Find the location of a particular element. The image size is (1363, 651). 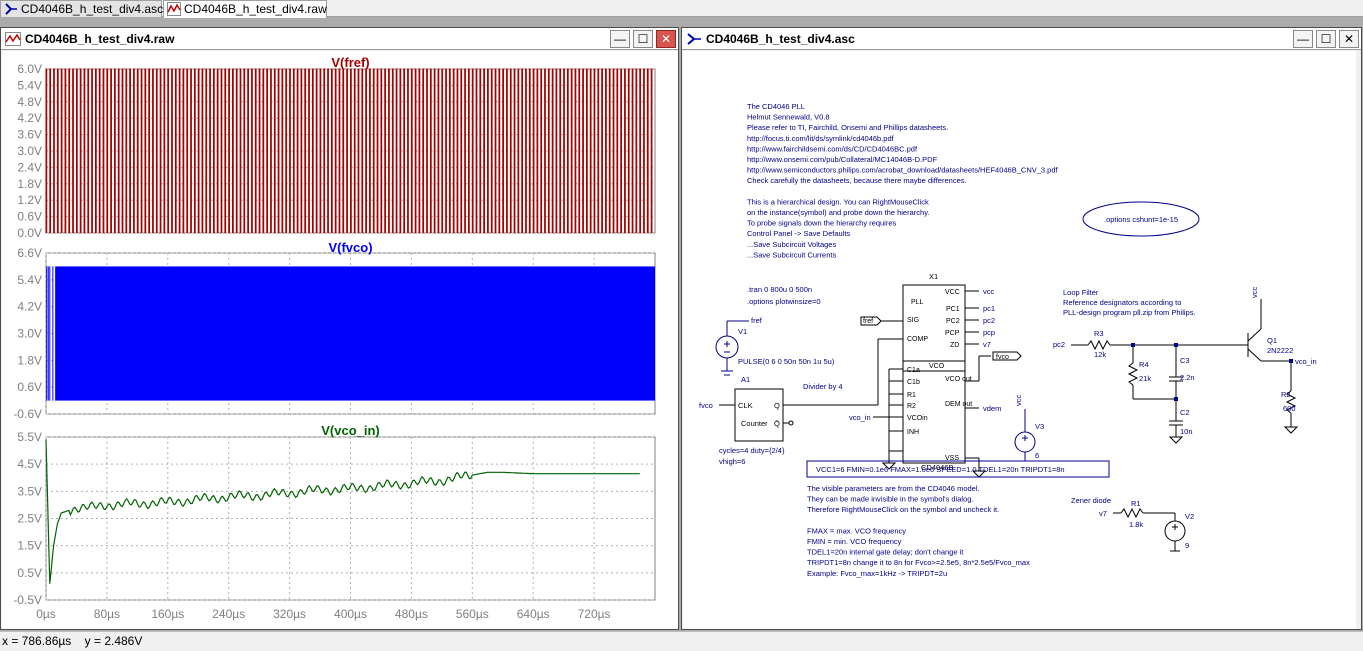

c2-value: 10n is located at coordinates (1186, 431).